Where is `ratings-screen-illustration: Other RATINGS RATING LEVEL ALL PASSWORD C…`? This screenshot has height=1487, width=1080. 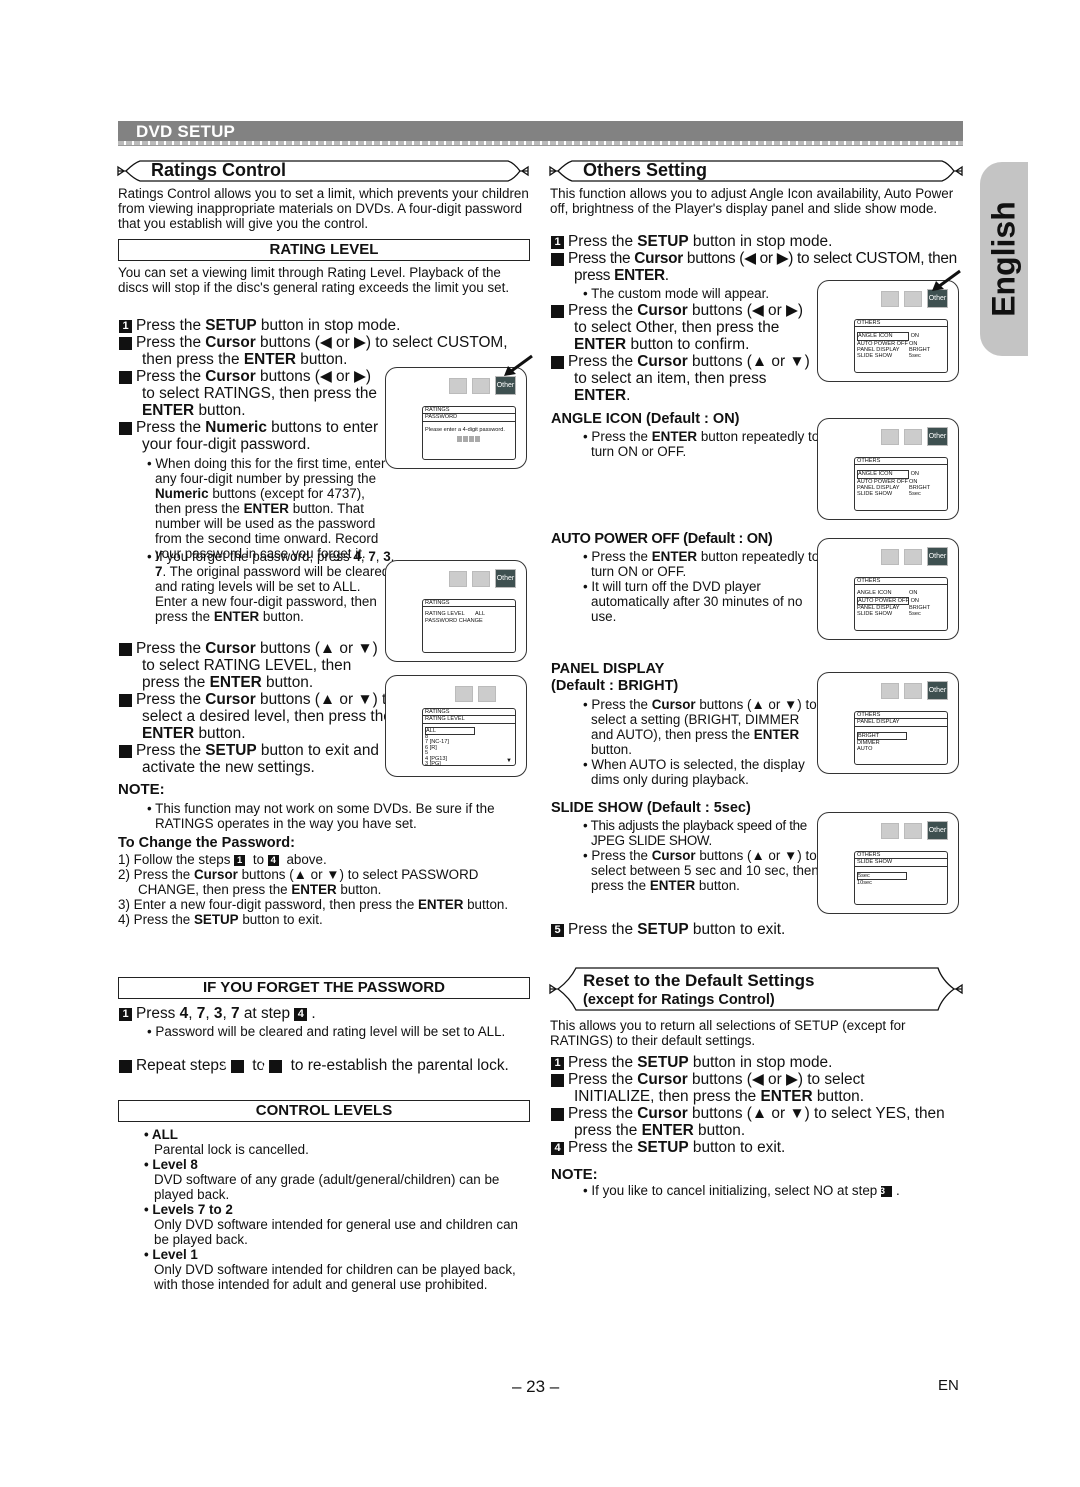
ratings-screen-illustration: Other RATINGS RATING LEVEL ALL PASSWORD C… is located at coordinates (456, 611).